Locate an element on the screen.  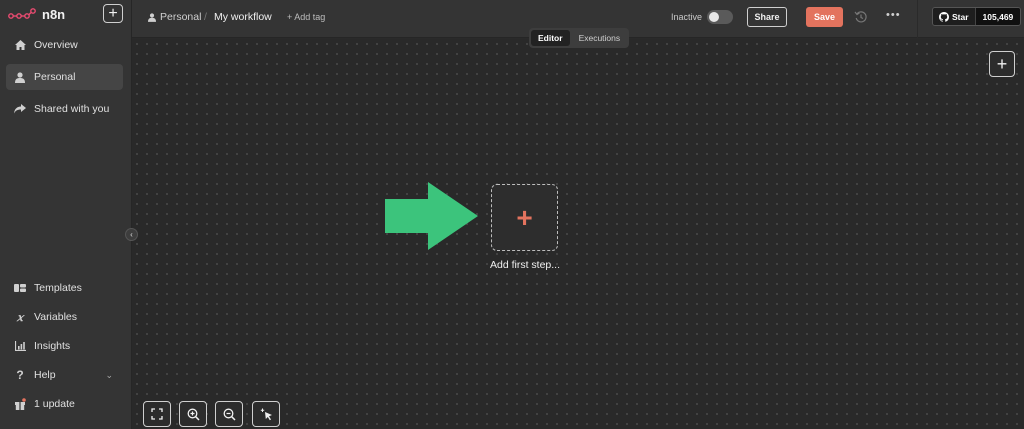
history-icon is located at coordinates (861, 17).